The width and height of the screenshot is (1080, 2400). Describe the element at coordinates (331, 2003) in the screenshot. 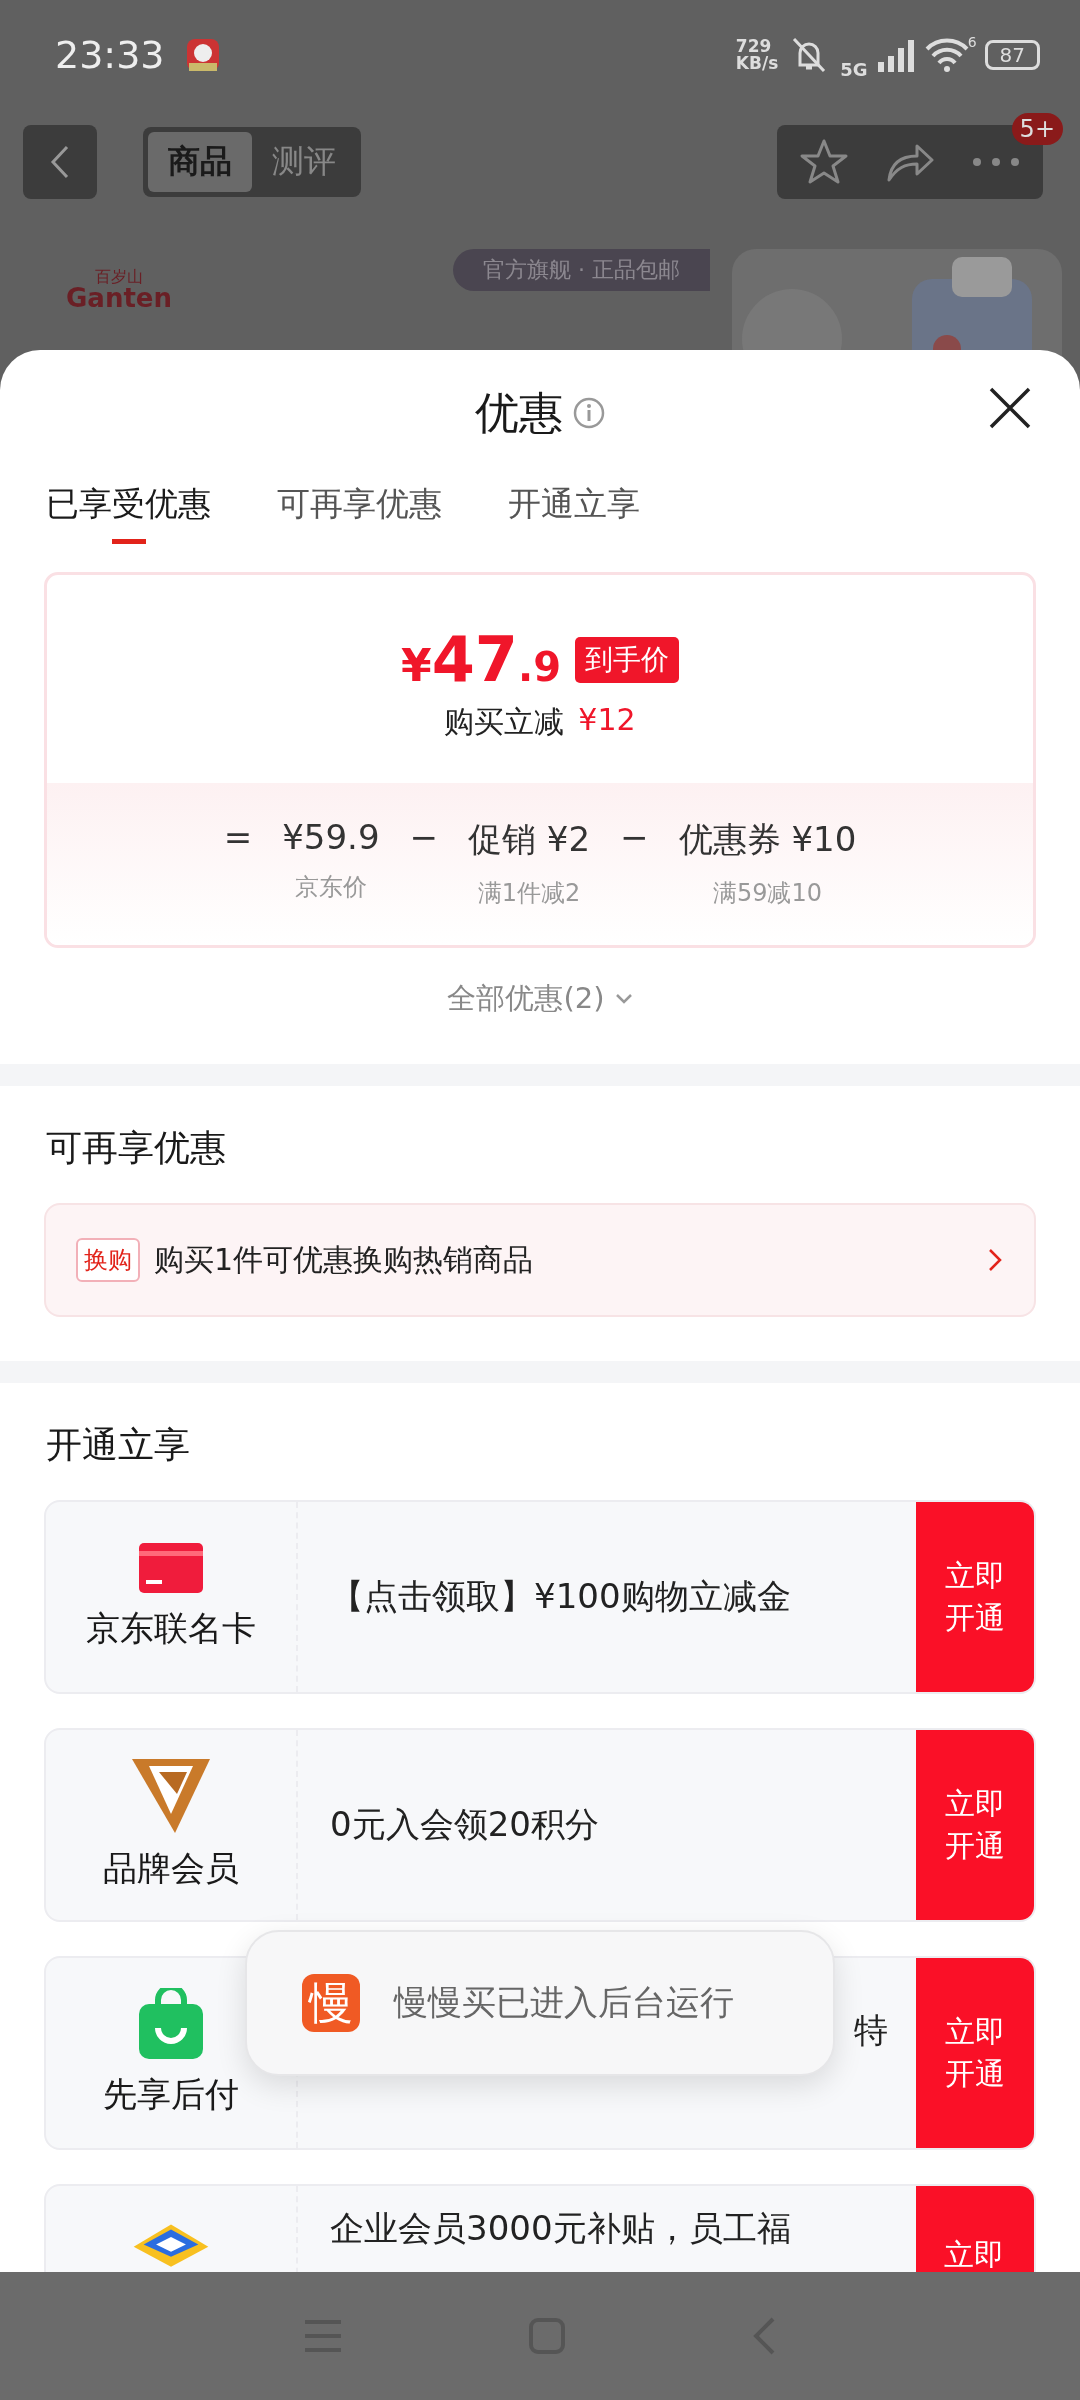

I see `app-icon: 慢` at that location.